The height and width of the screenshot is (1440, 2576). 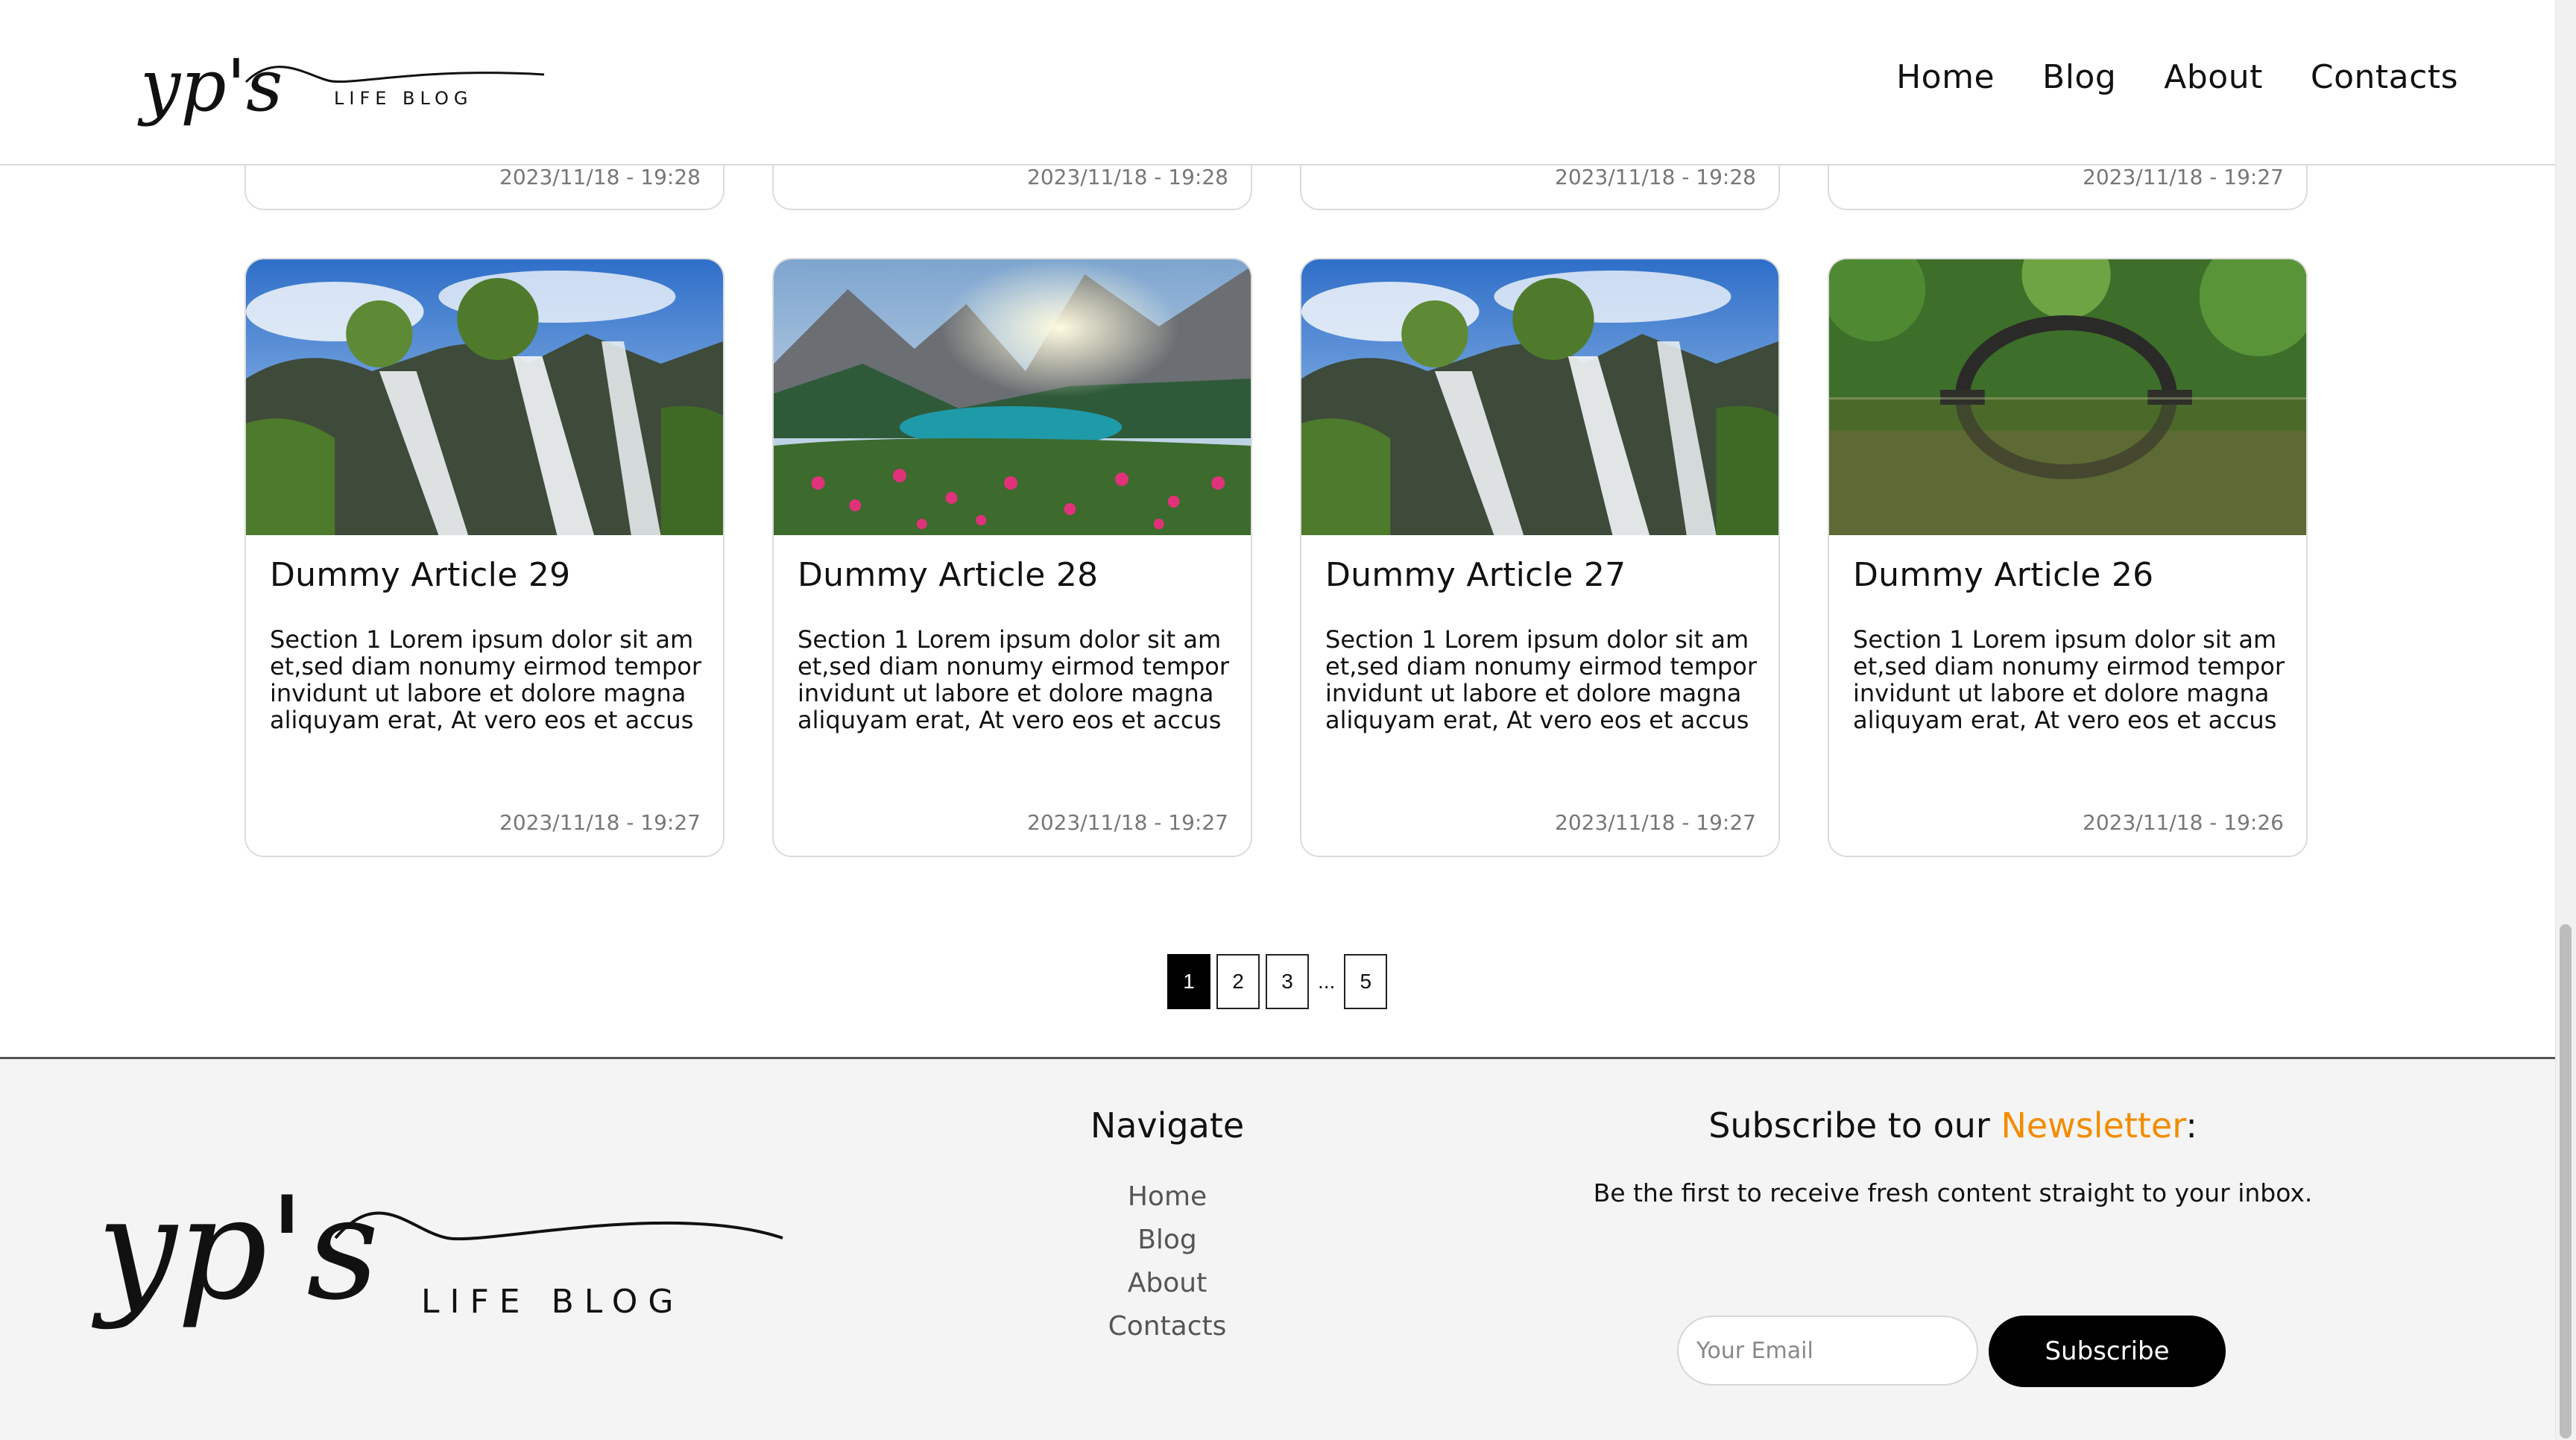 What do you see at coordinates (420, 575) in the screenshot?
I see `article-title: Dummy Article 29` at bounding box center [420, 575].